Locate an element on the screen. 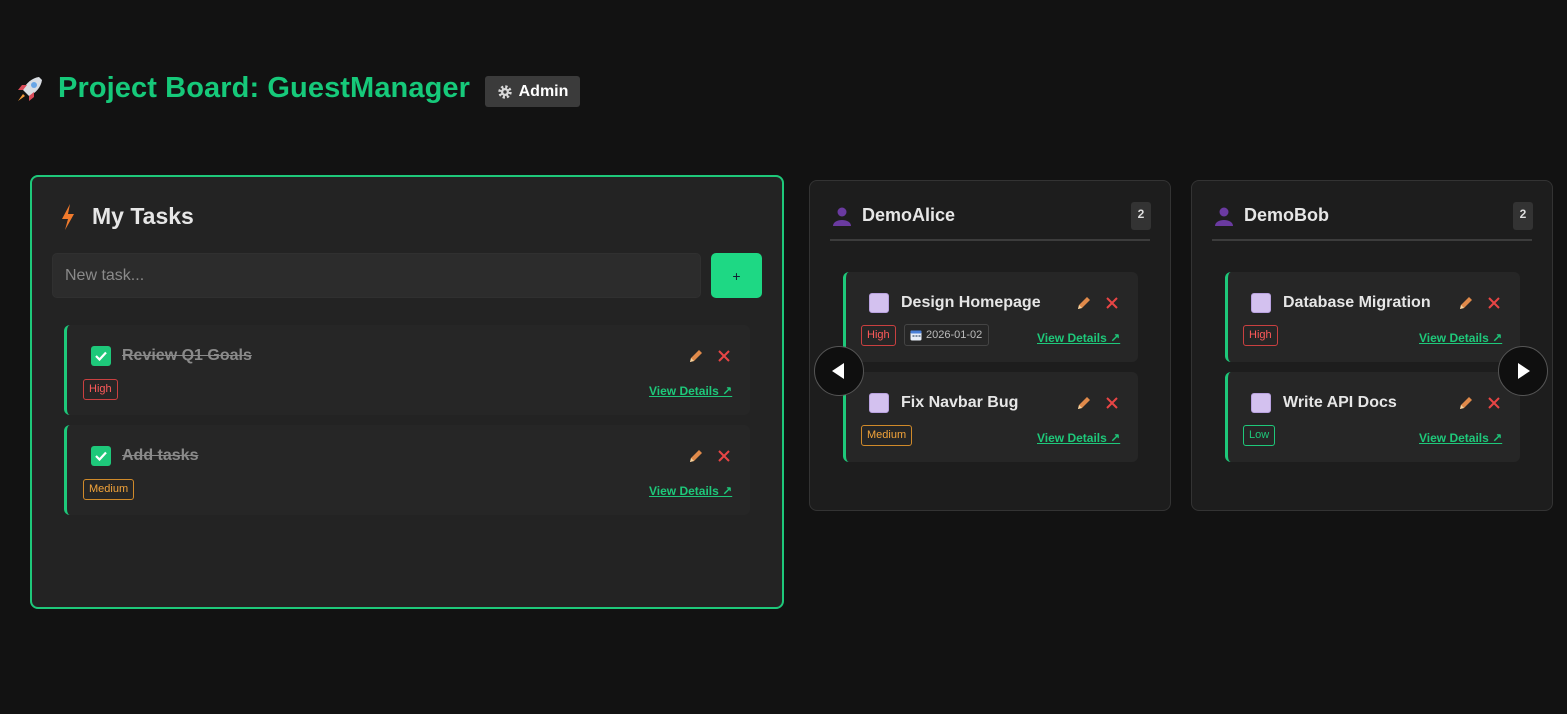 Image resolution: width=1567 pixels, height=714 pixels. new-task-input is located at coordinates (376, 275).